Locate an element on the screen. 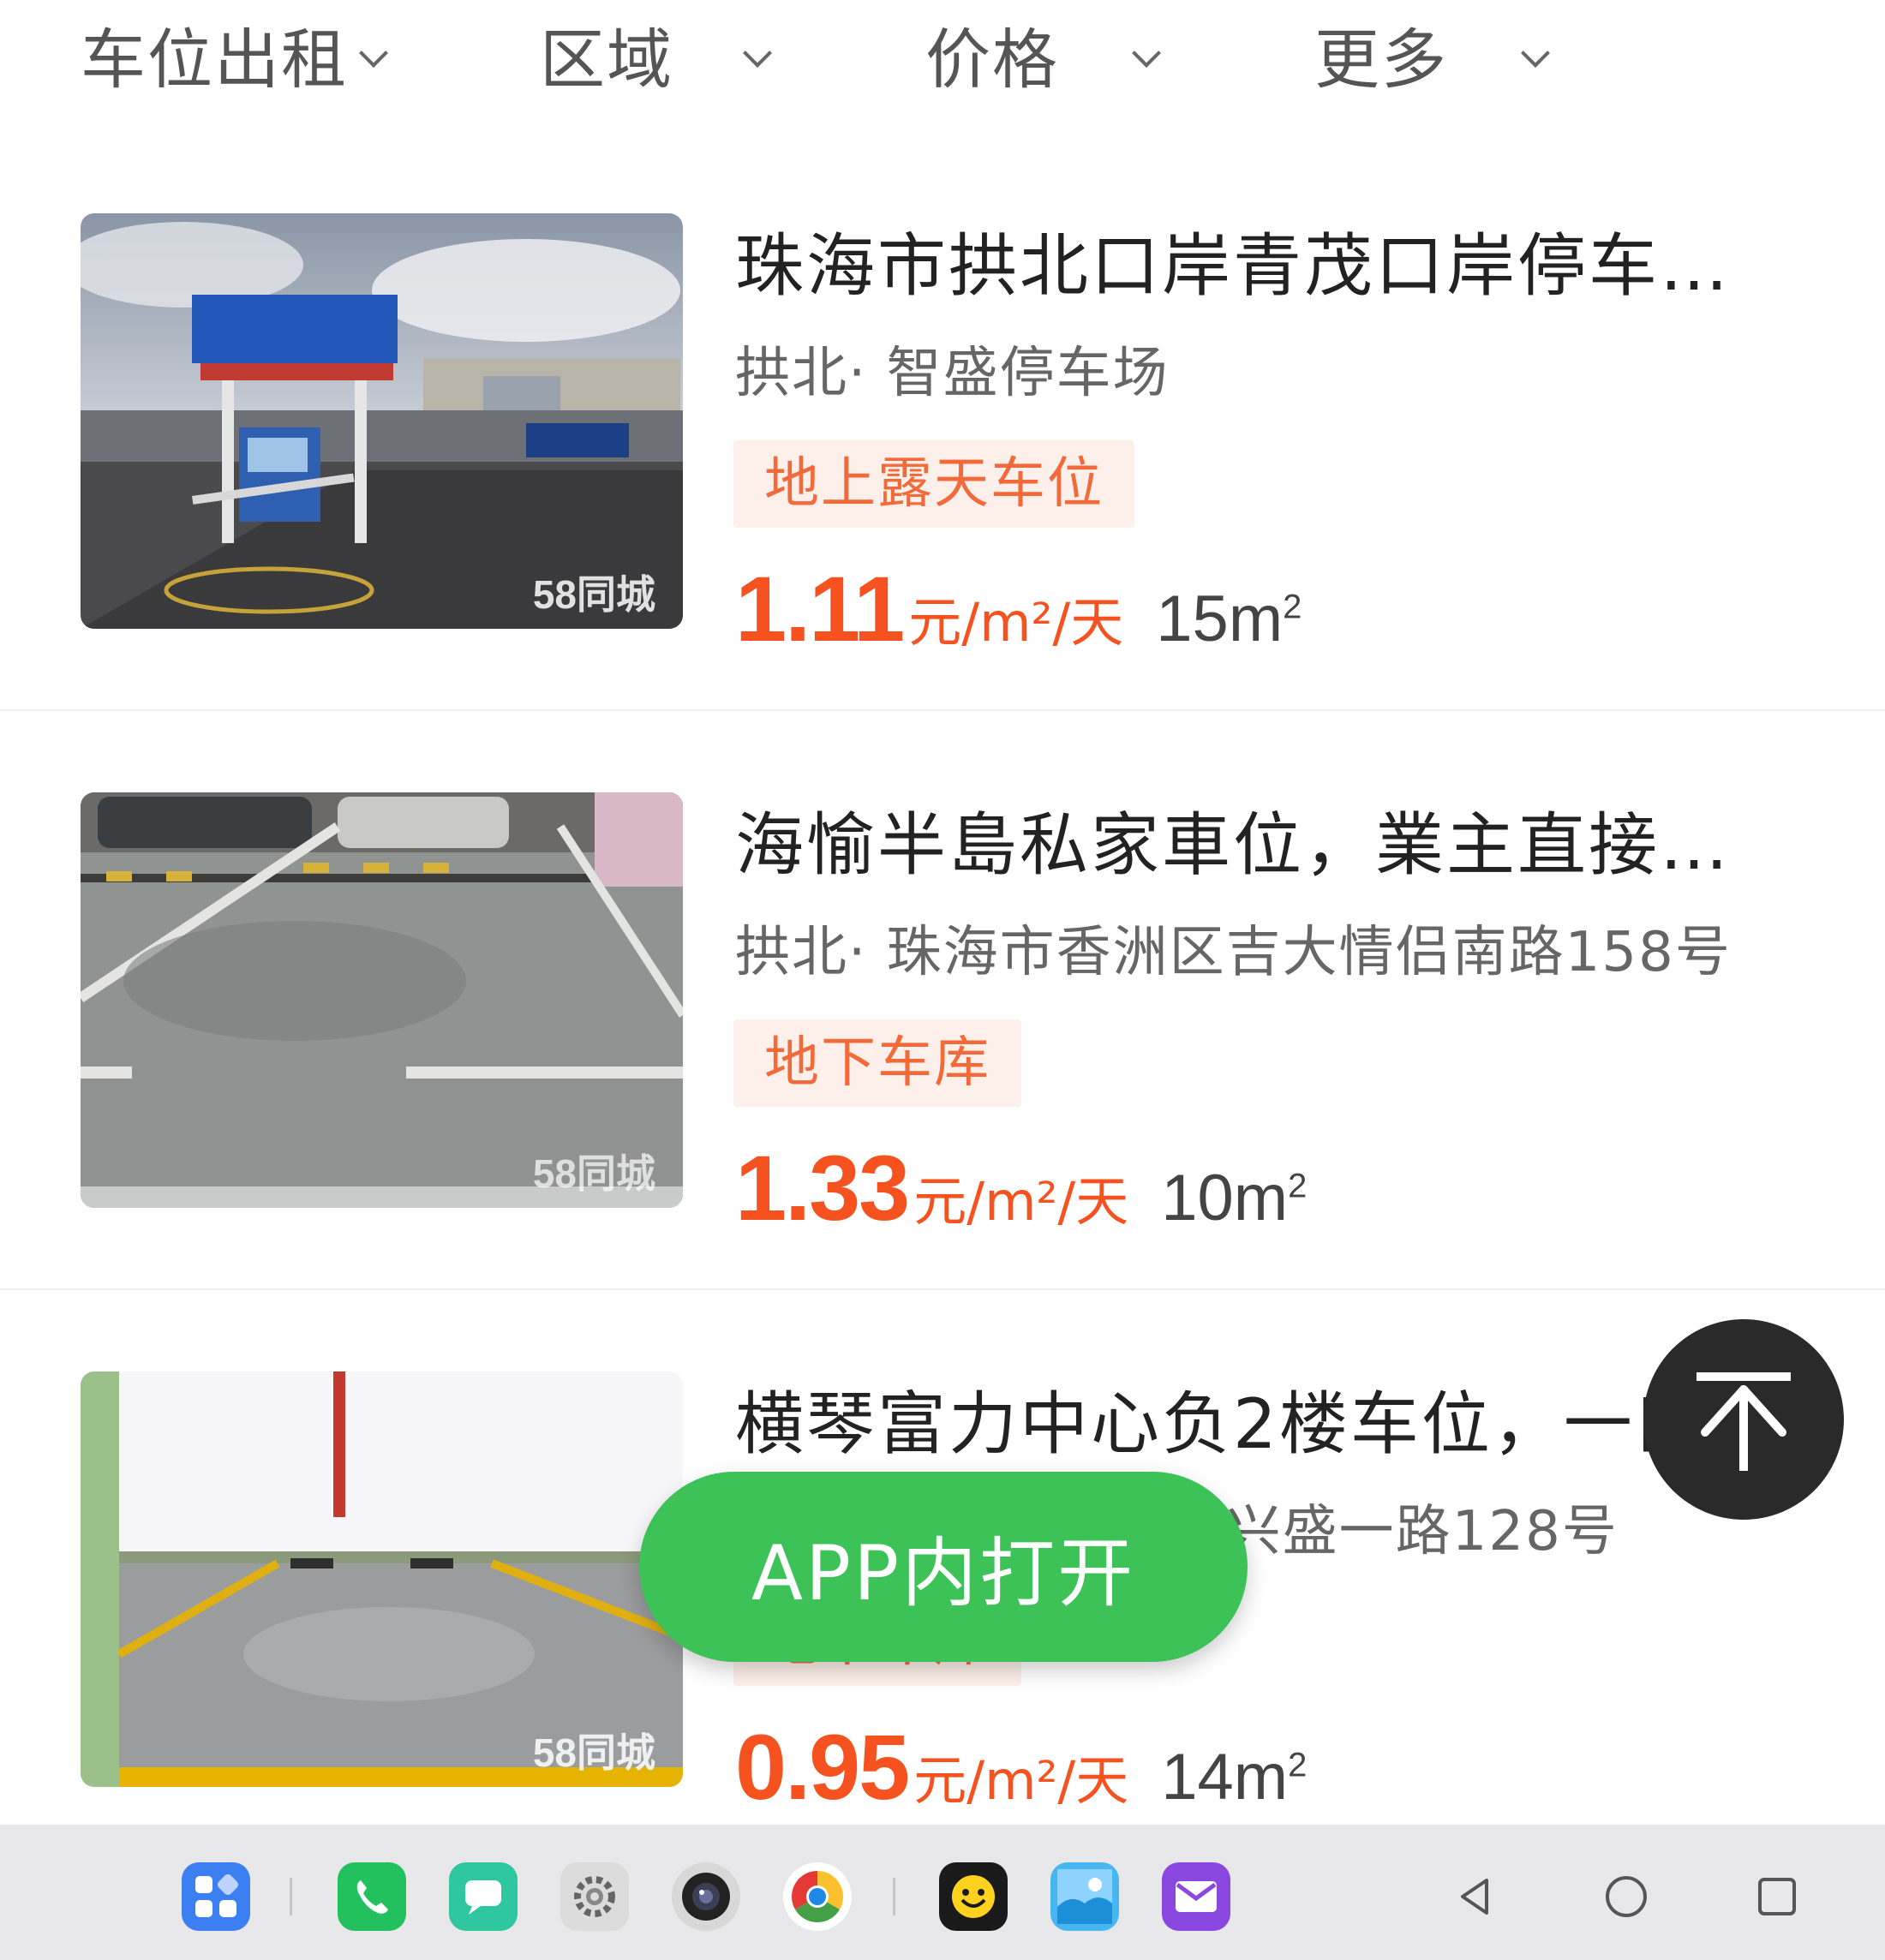 This screenshot has height=1960, width=1885. filter-price-label: 价格 is located at coordinates (992, 59).